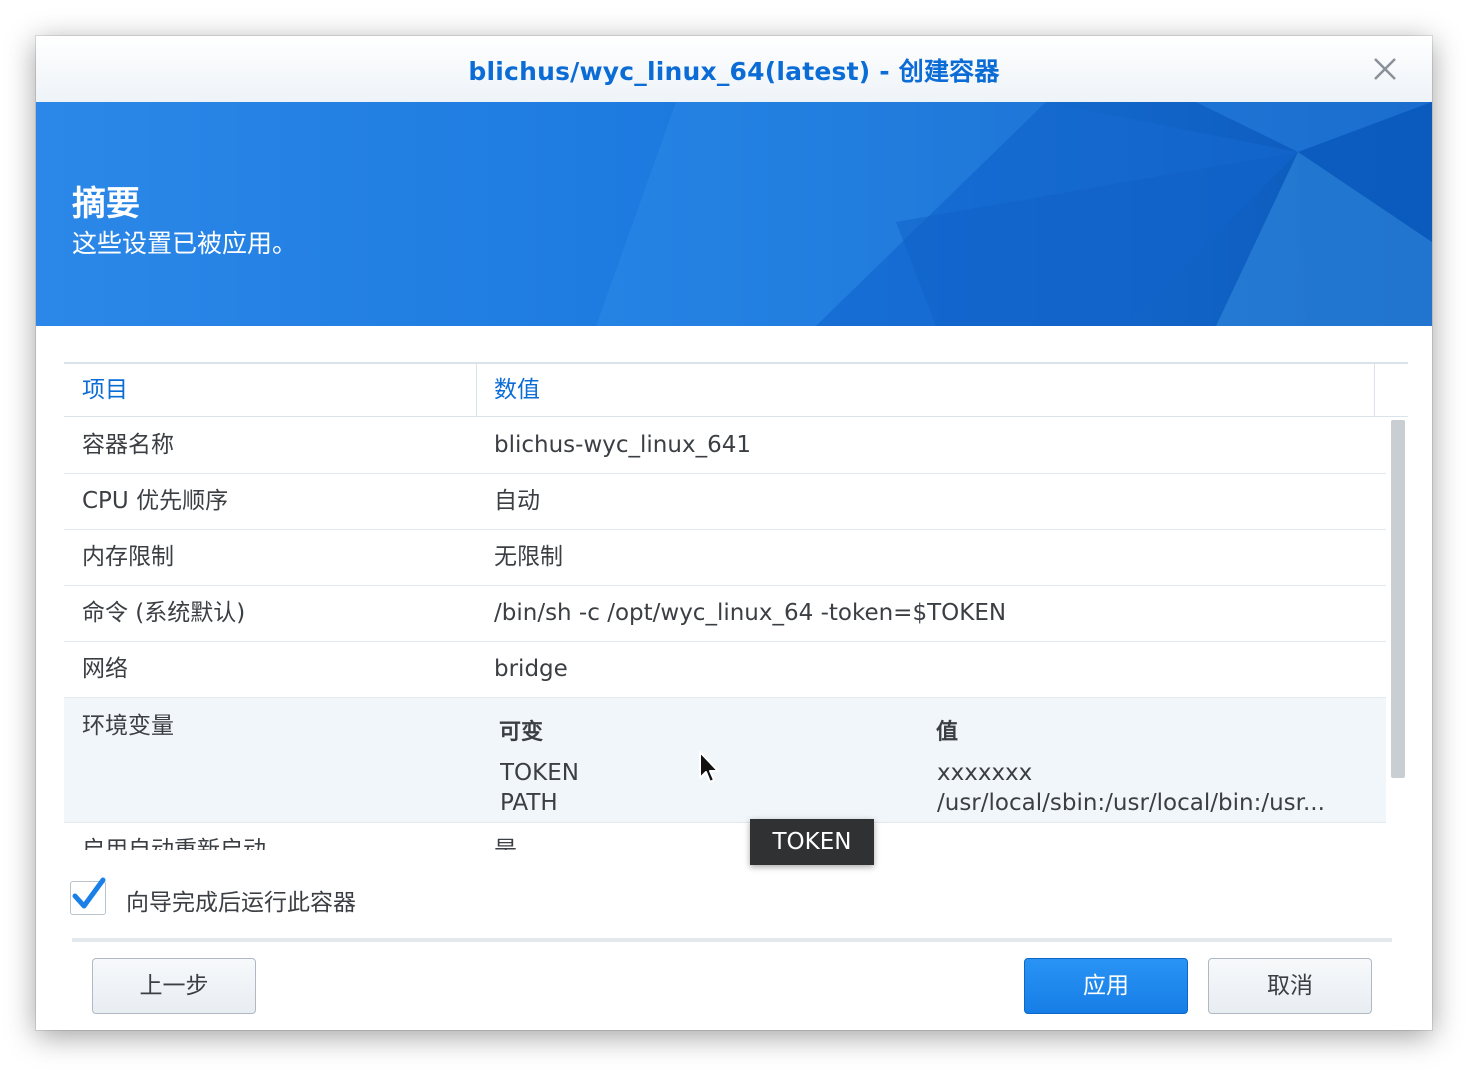 The width and height of the screenshot is (1470, 1070). Describe the element at coordinates (736, 390) in the screenshot. I see `table-header: 项目 数值` at that location.